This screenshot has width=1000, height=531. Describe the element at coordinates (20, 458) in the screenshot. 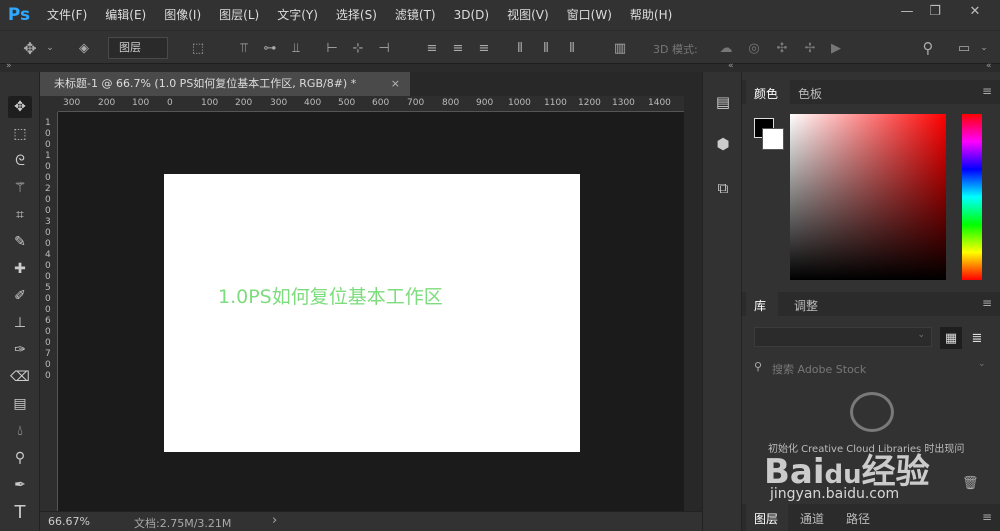

I see `dodge-tool-icon: ⚲` at that location.